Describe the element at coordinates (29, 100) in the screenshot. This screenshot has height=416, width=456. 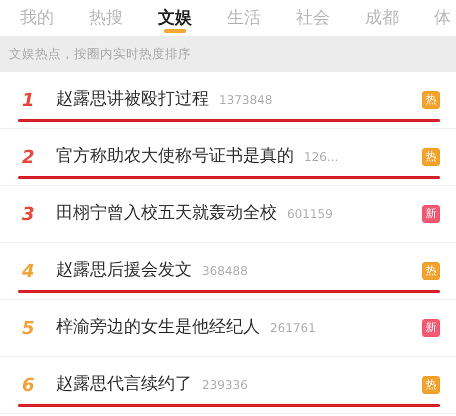
I see `rank-number: 1` at that location.